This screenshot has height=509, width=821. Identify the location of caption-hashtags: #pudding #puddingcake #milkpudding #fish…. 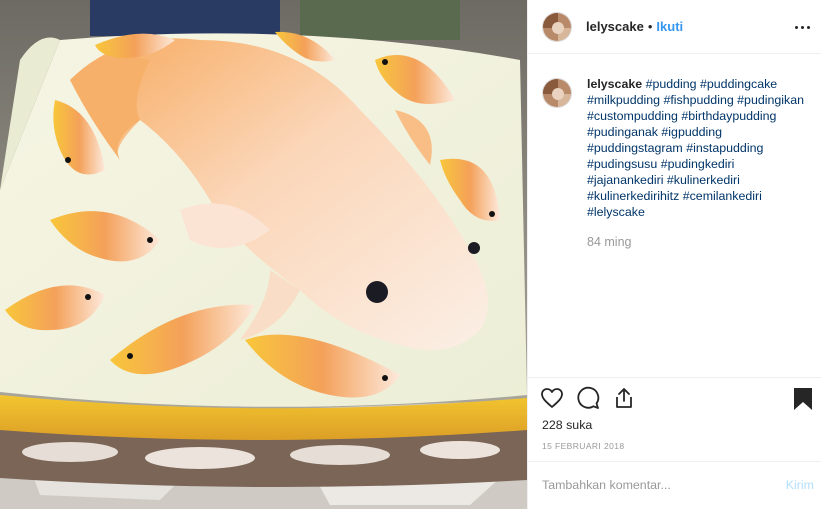
(695, 148).